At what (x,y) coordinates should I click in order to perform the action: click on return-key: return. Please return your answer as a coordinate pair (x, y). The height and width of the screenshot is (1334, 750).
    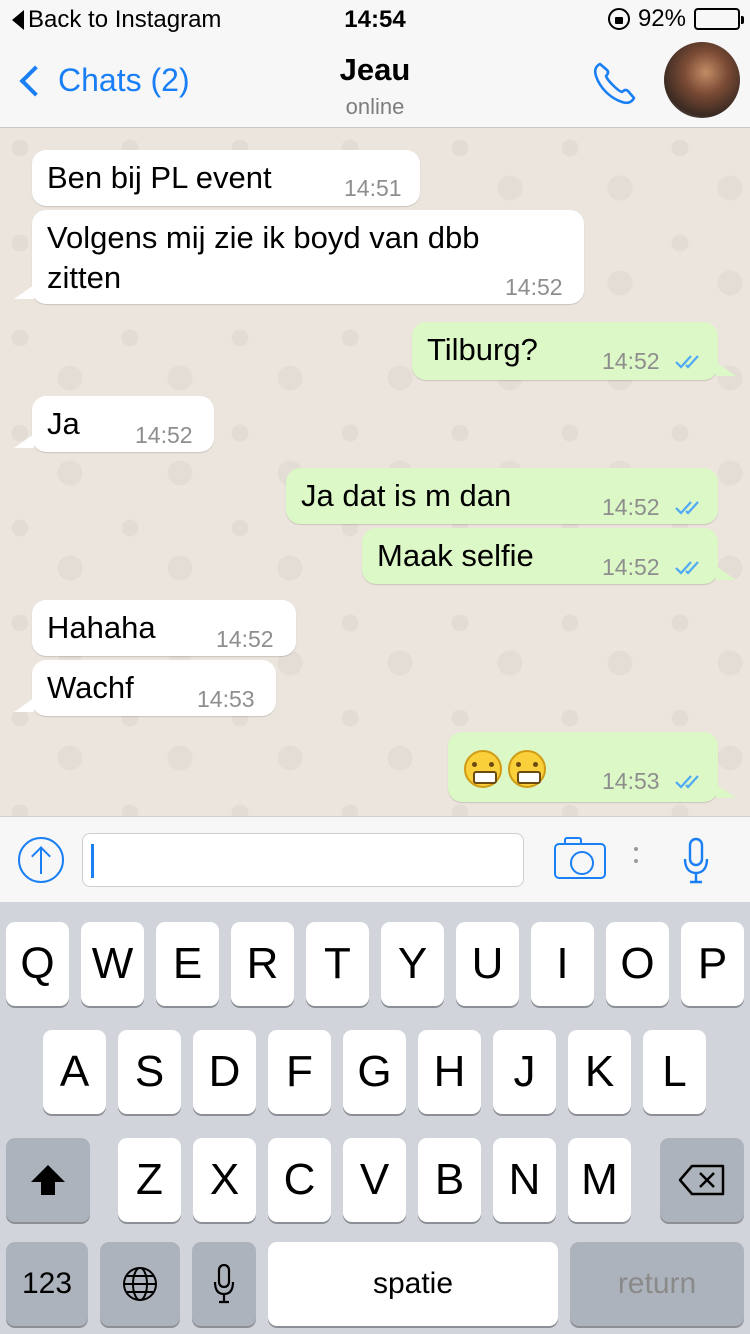
    Looking at the image, I should click on (657, 1284).